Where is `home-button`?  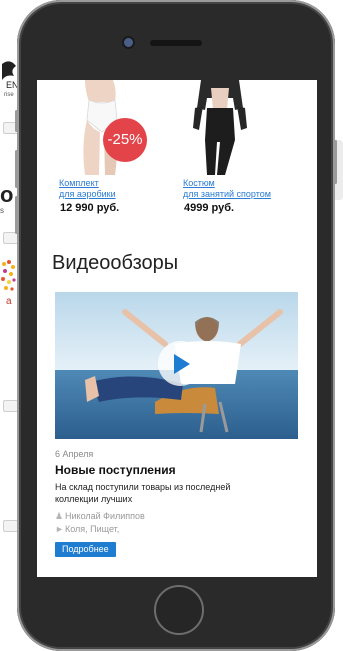 home-button is located at coordinates (179, 610).